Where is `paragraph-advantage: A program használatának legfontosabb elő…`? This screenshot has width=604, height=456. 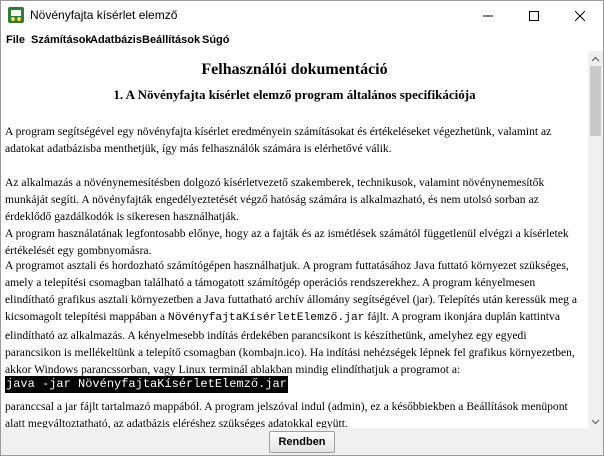
paragraph-advantage: A program használatának legfontosabb elő… is located at coordinates (287, 242).